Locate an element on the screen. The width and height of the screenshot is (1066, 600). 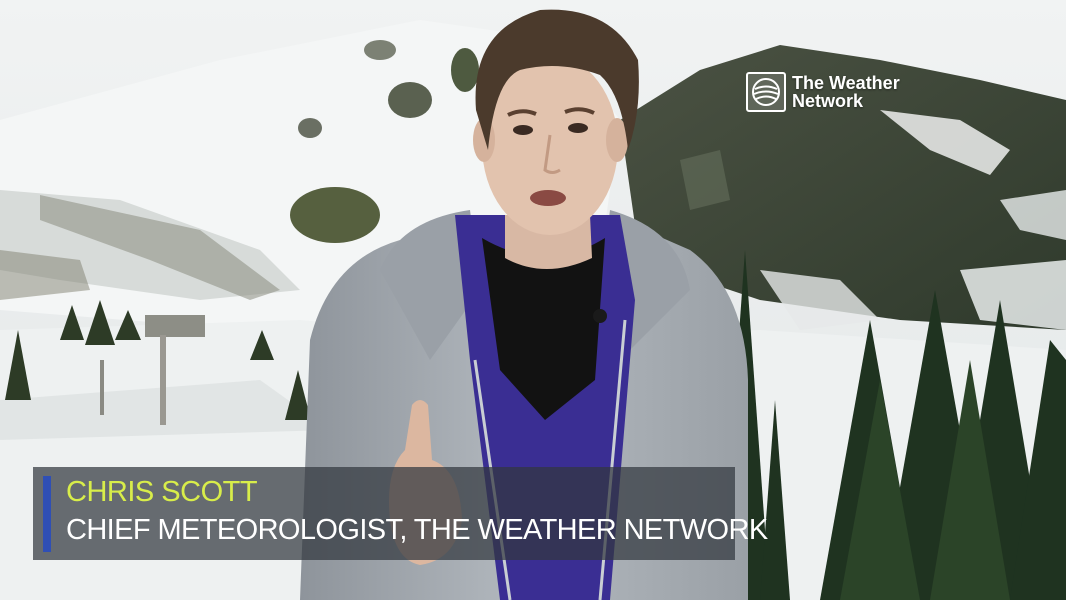
logo-line-1: The Weather is located at coordinates (846, 83).